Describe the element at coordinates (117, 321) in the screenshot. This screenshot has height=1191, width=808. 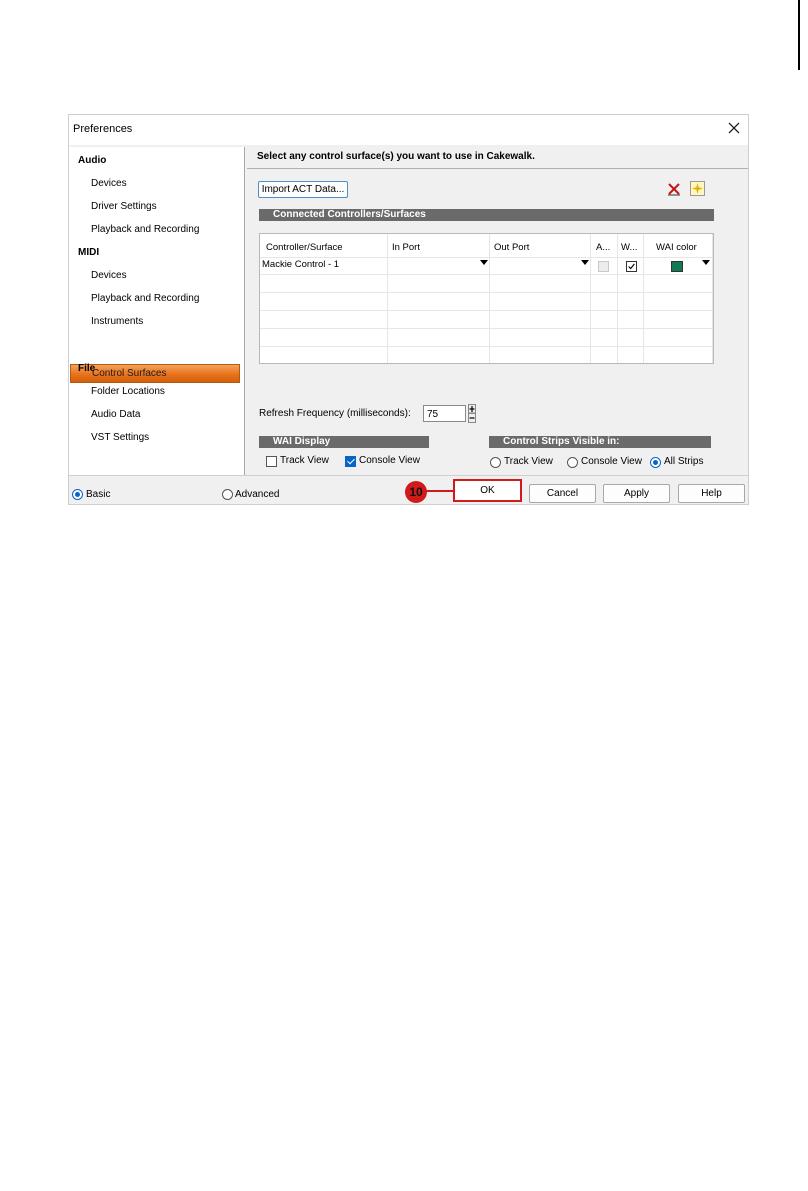
I see `nav-item-instruments: Instruments` at that location.